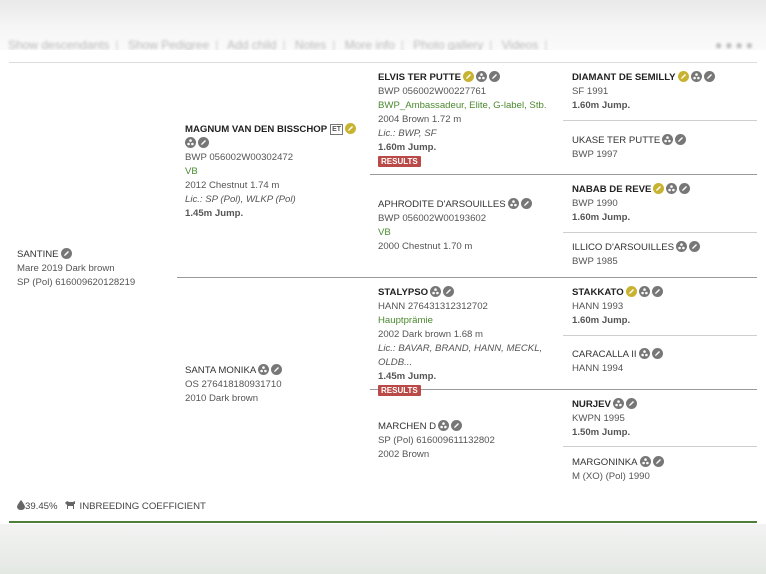 This screenshot has height=574, width=766. What do you see at coordinates (425, 246) in the screenshot?
I see `ancestor-description: 2000 Chestnut 1.70 m` at bounding box center [425, 246].